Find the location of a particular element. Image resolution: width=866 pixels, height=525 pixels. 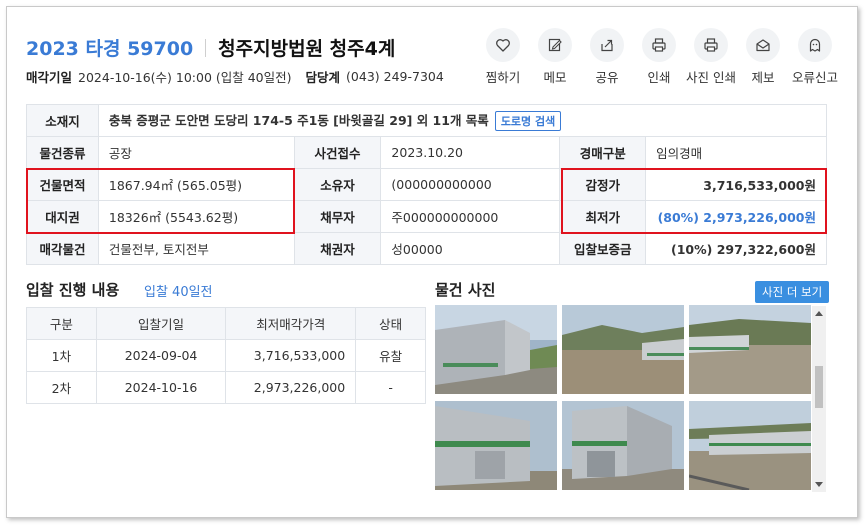

photo-scrollbar is located at coordinates (819, 399).